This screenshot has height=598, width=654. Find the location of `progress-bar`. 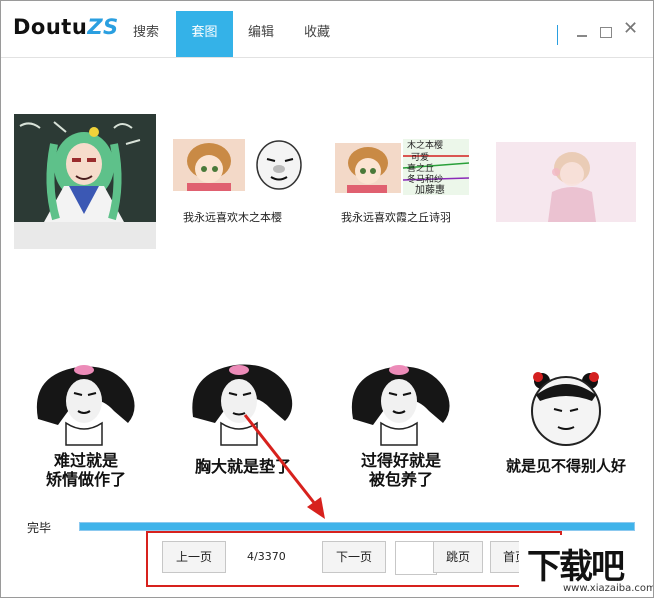

progress-bar is located at coordinates (357, 526).